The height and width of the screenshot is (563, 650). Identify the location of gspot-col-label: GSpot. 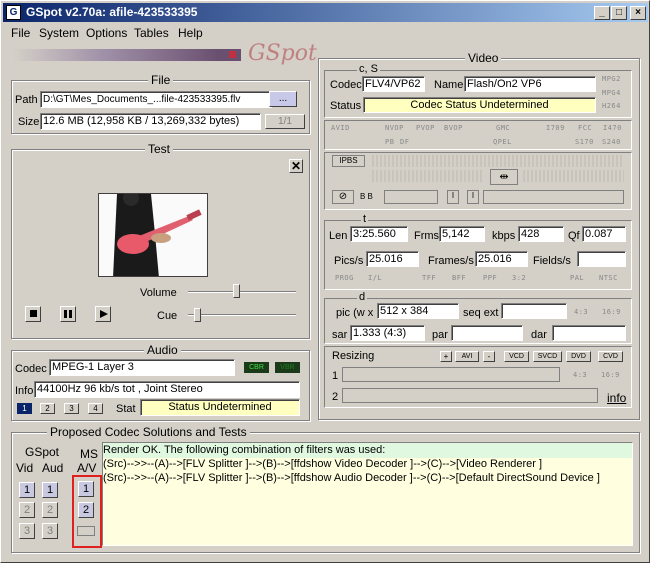
(42, 452).